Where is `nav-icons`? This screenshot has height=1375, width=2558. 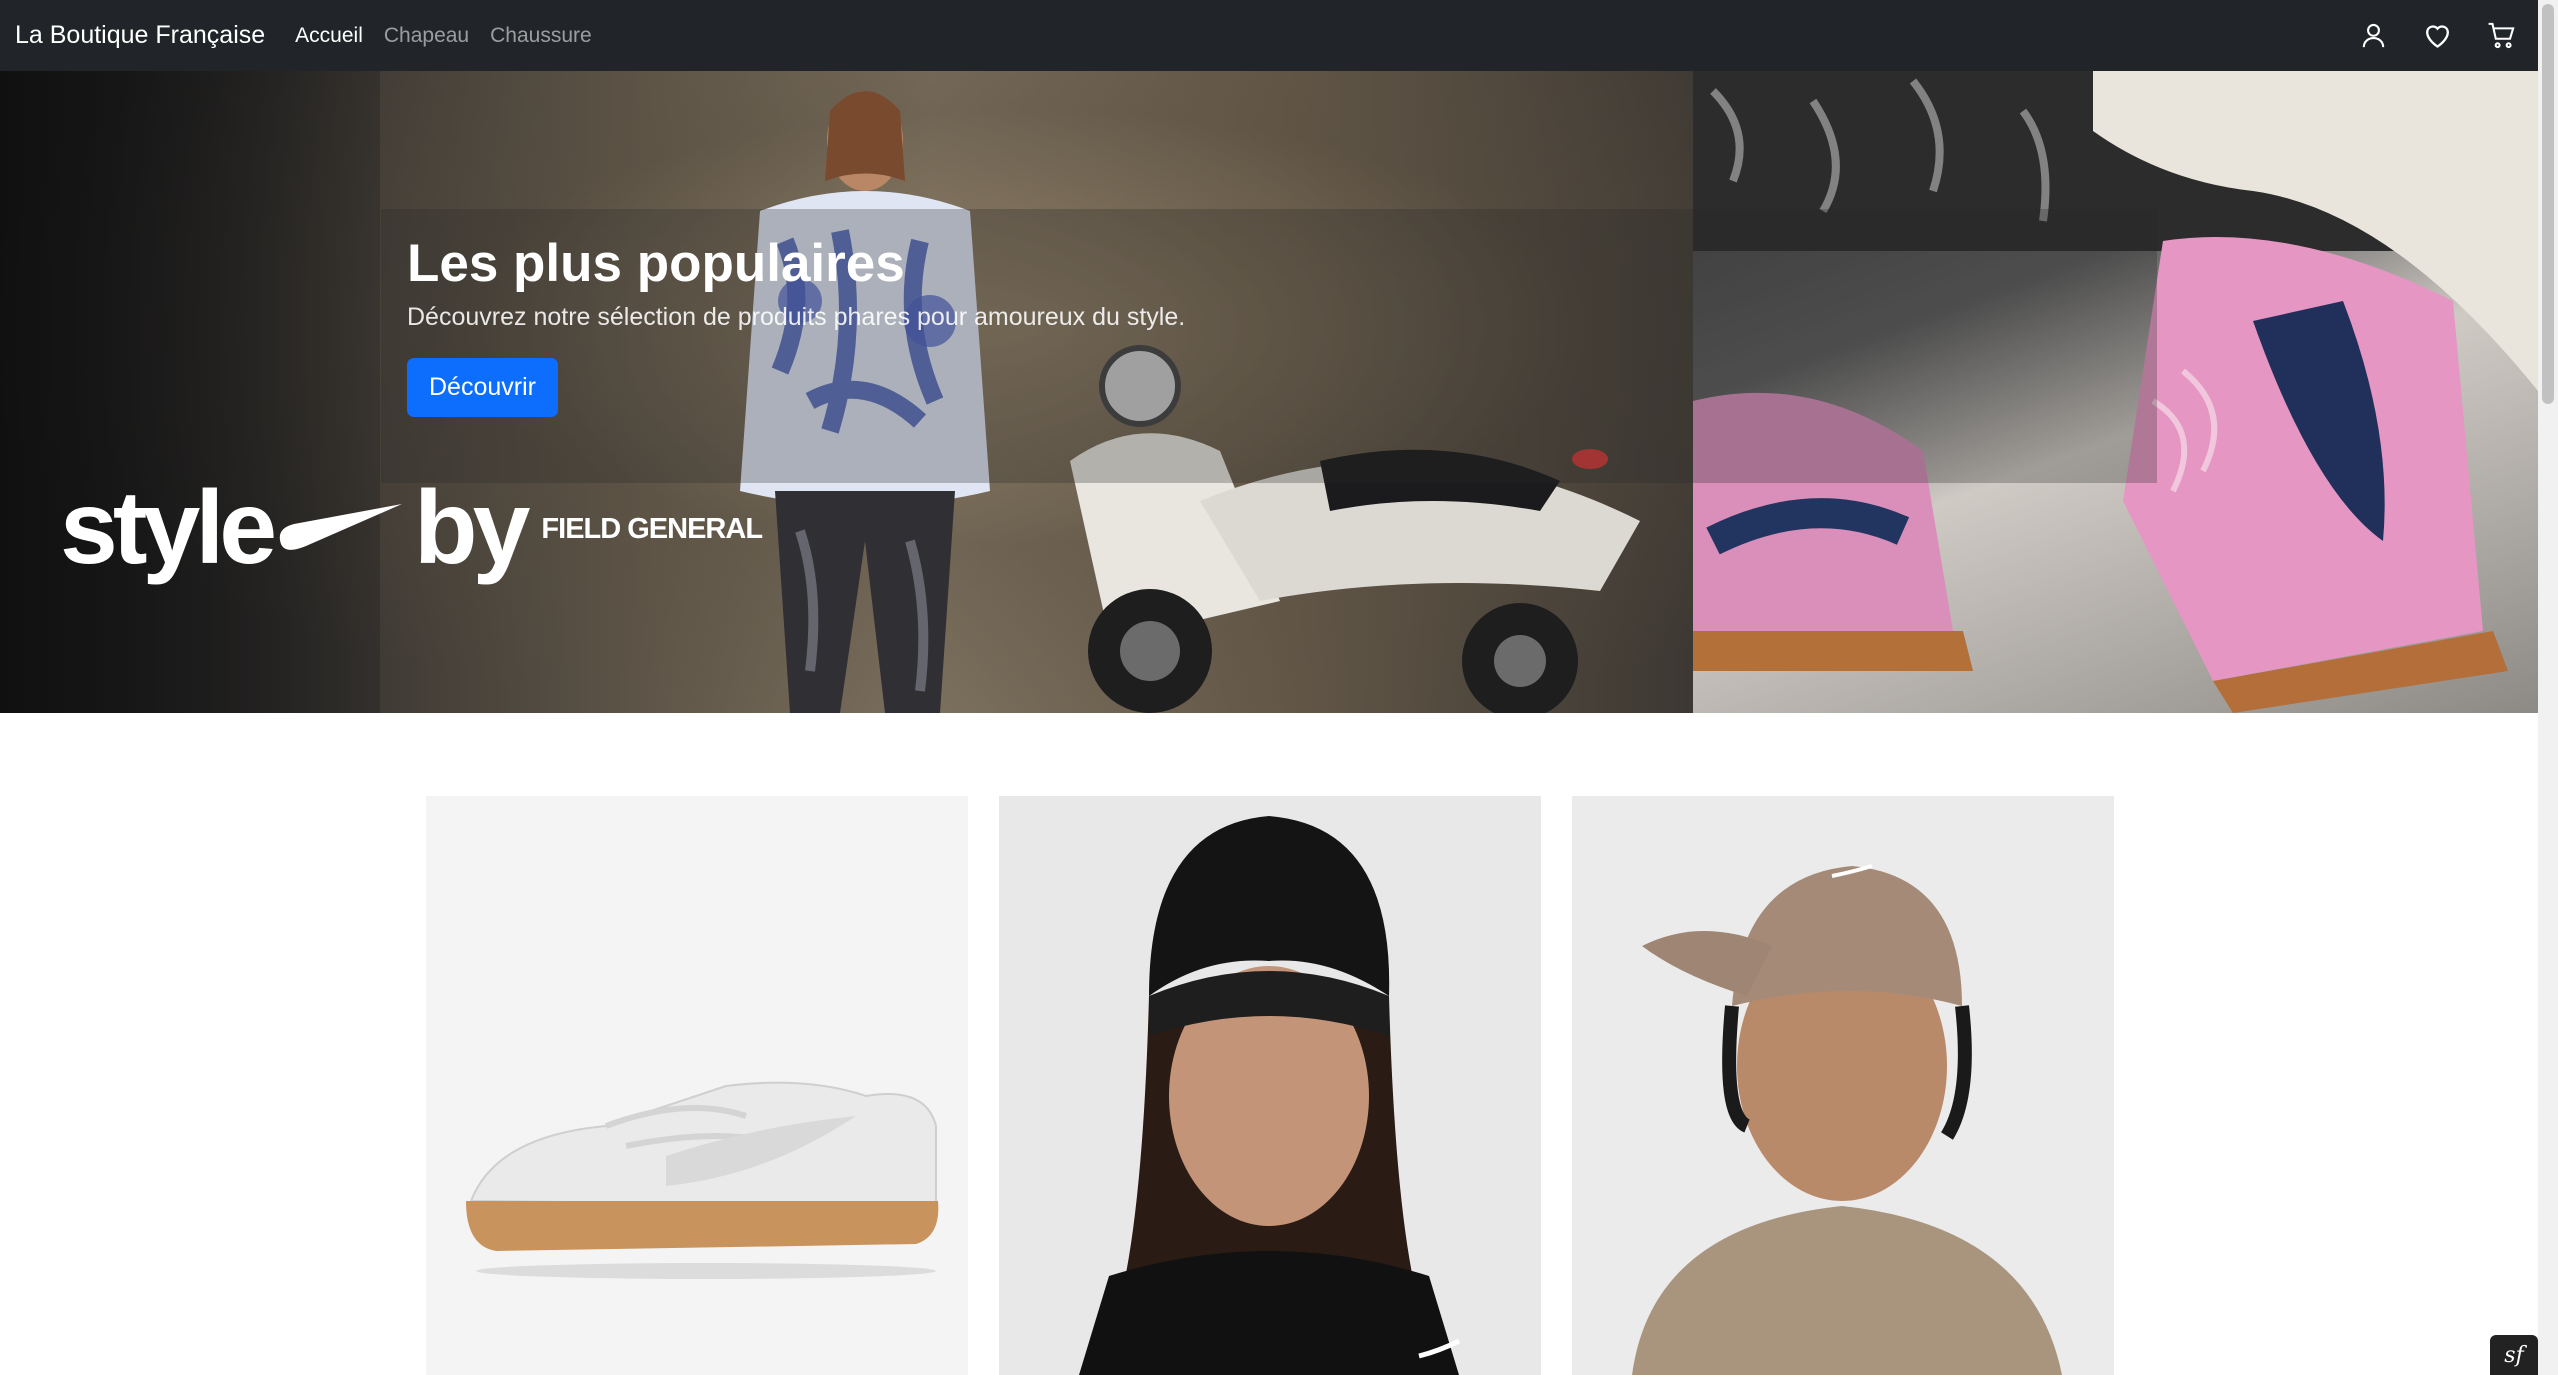
nav-icons is located at coordinates (2437, 35).